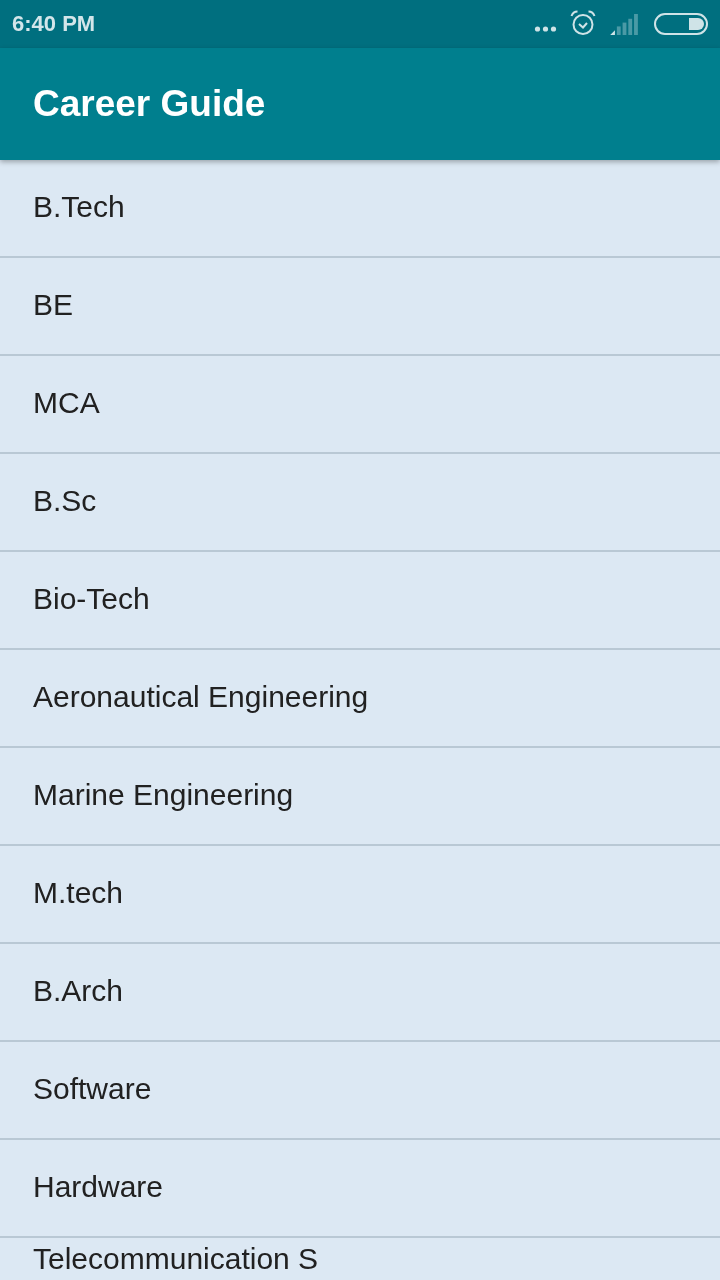  Describe the element at coordinates (360, 1259) in the screenshot. I see `course-item: Telecommunication S` at that location.